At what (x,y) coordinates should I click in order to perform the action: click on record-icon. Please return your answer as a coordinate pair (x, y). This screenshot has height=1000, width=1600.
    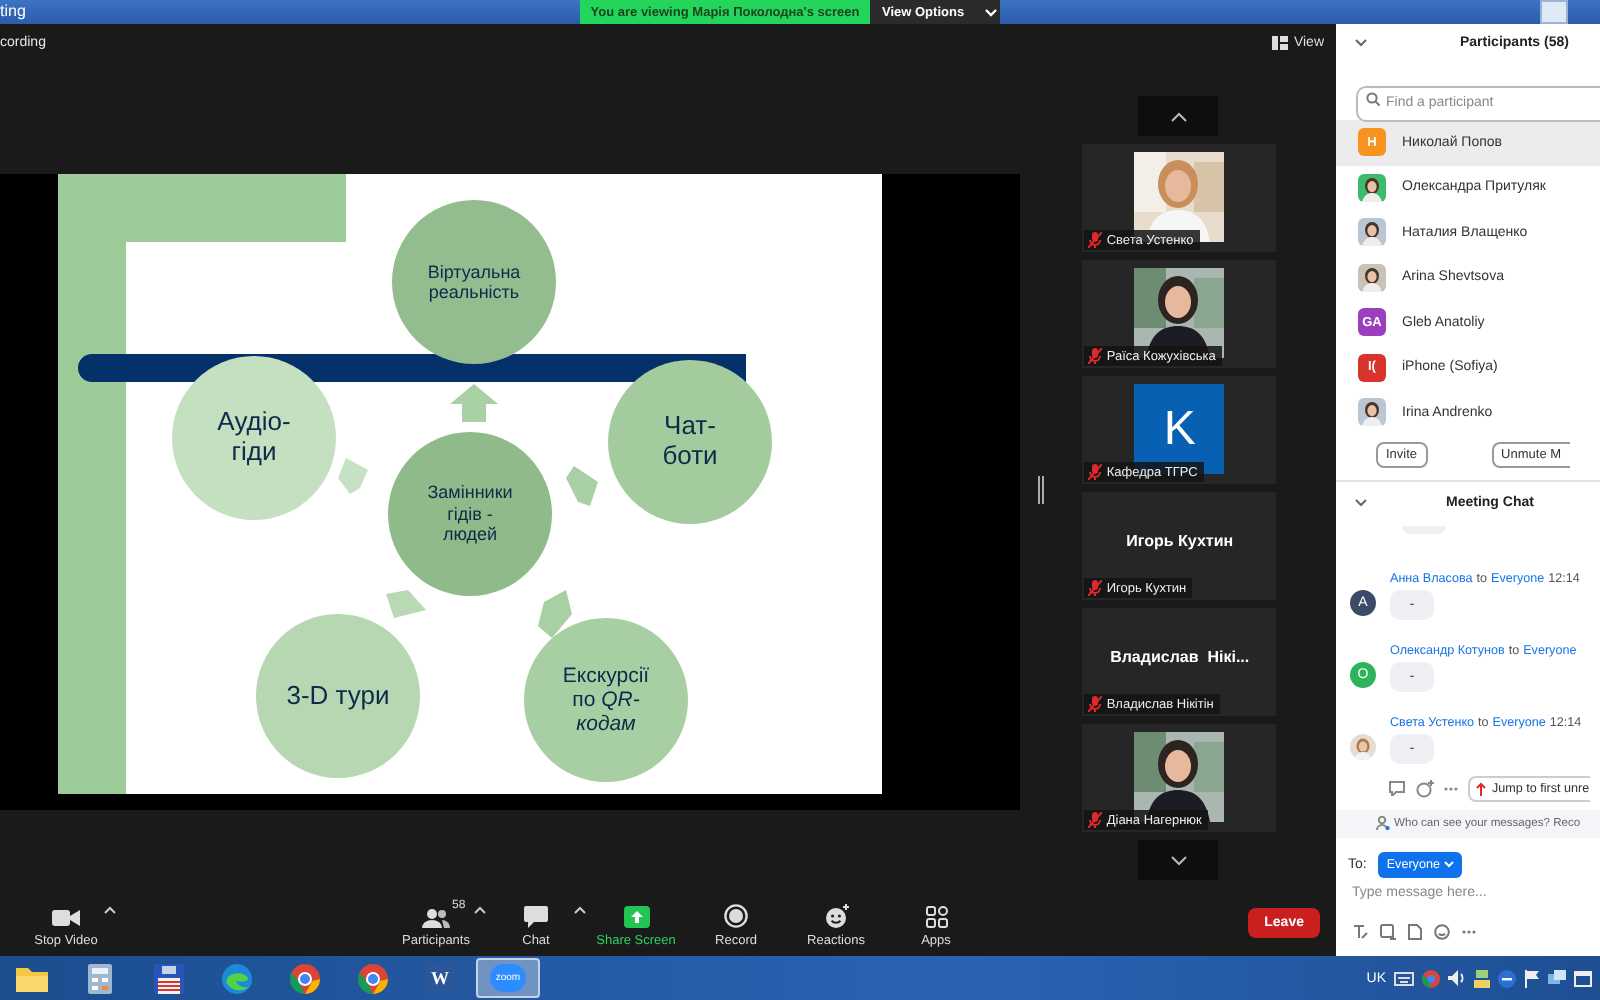
    Looking at the image, I should click on (736, 915).